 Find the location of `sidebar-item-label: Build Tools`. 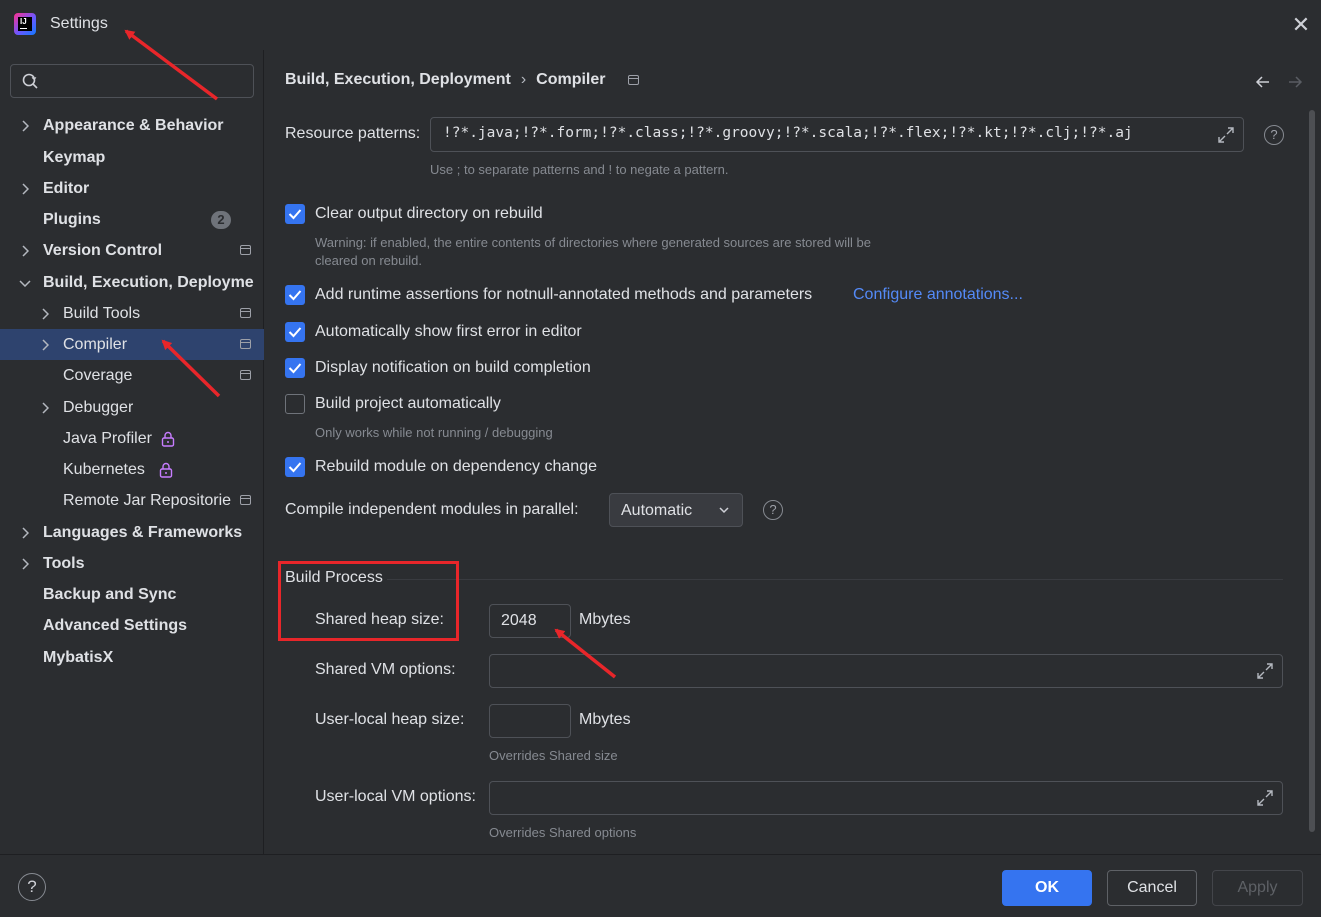

sidebar-item-label: Build Tools is located at coordinates (102, 313).